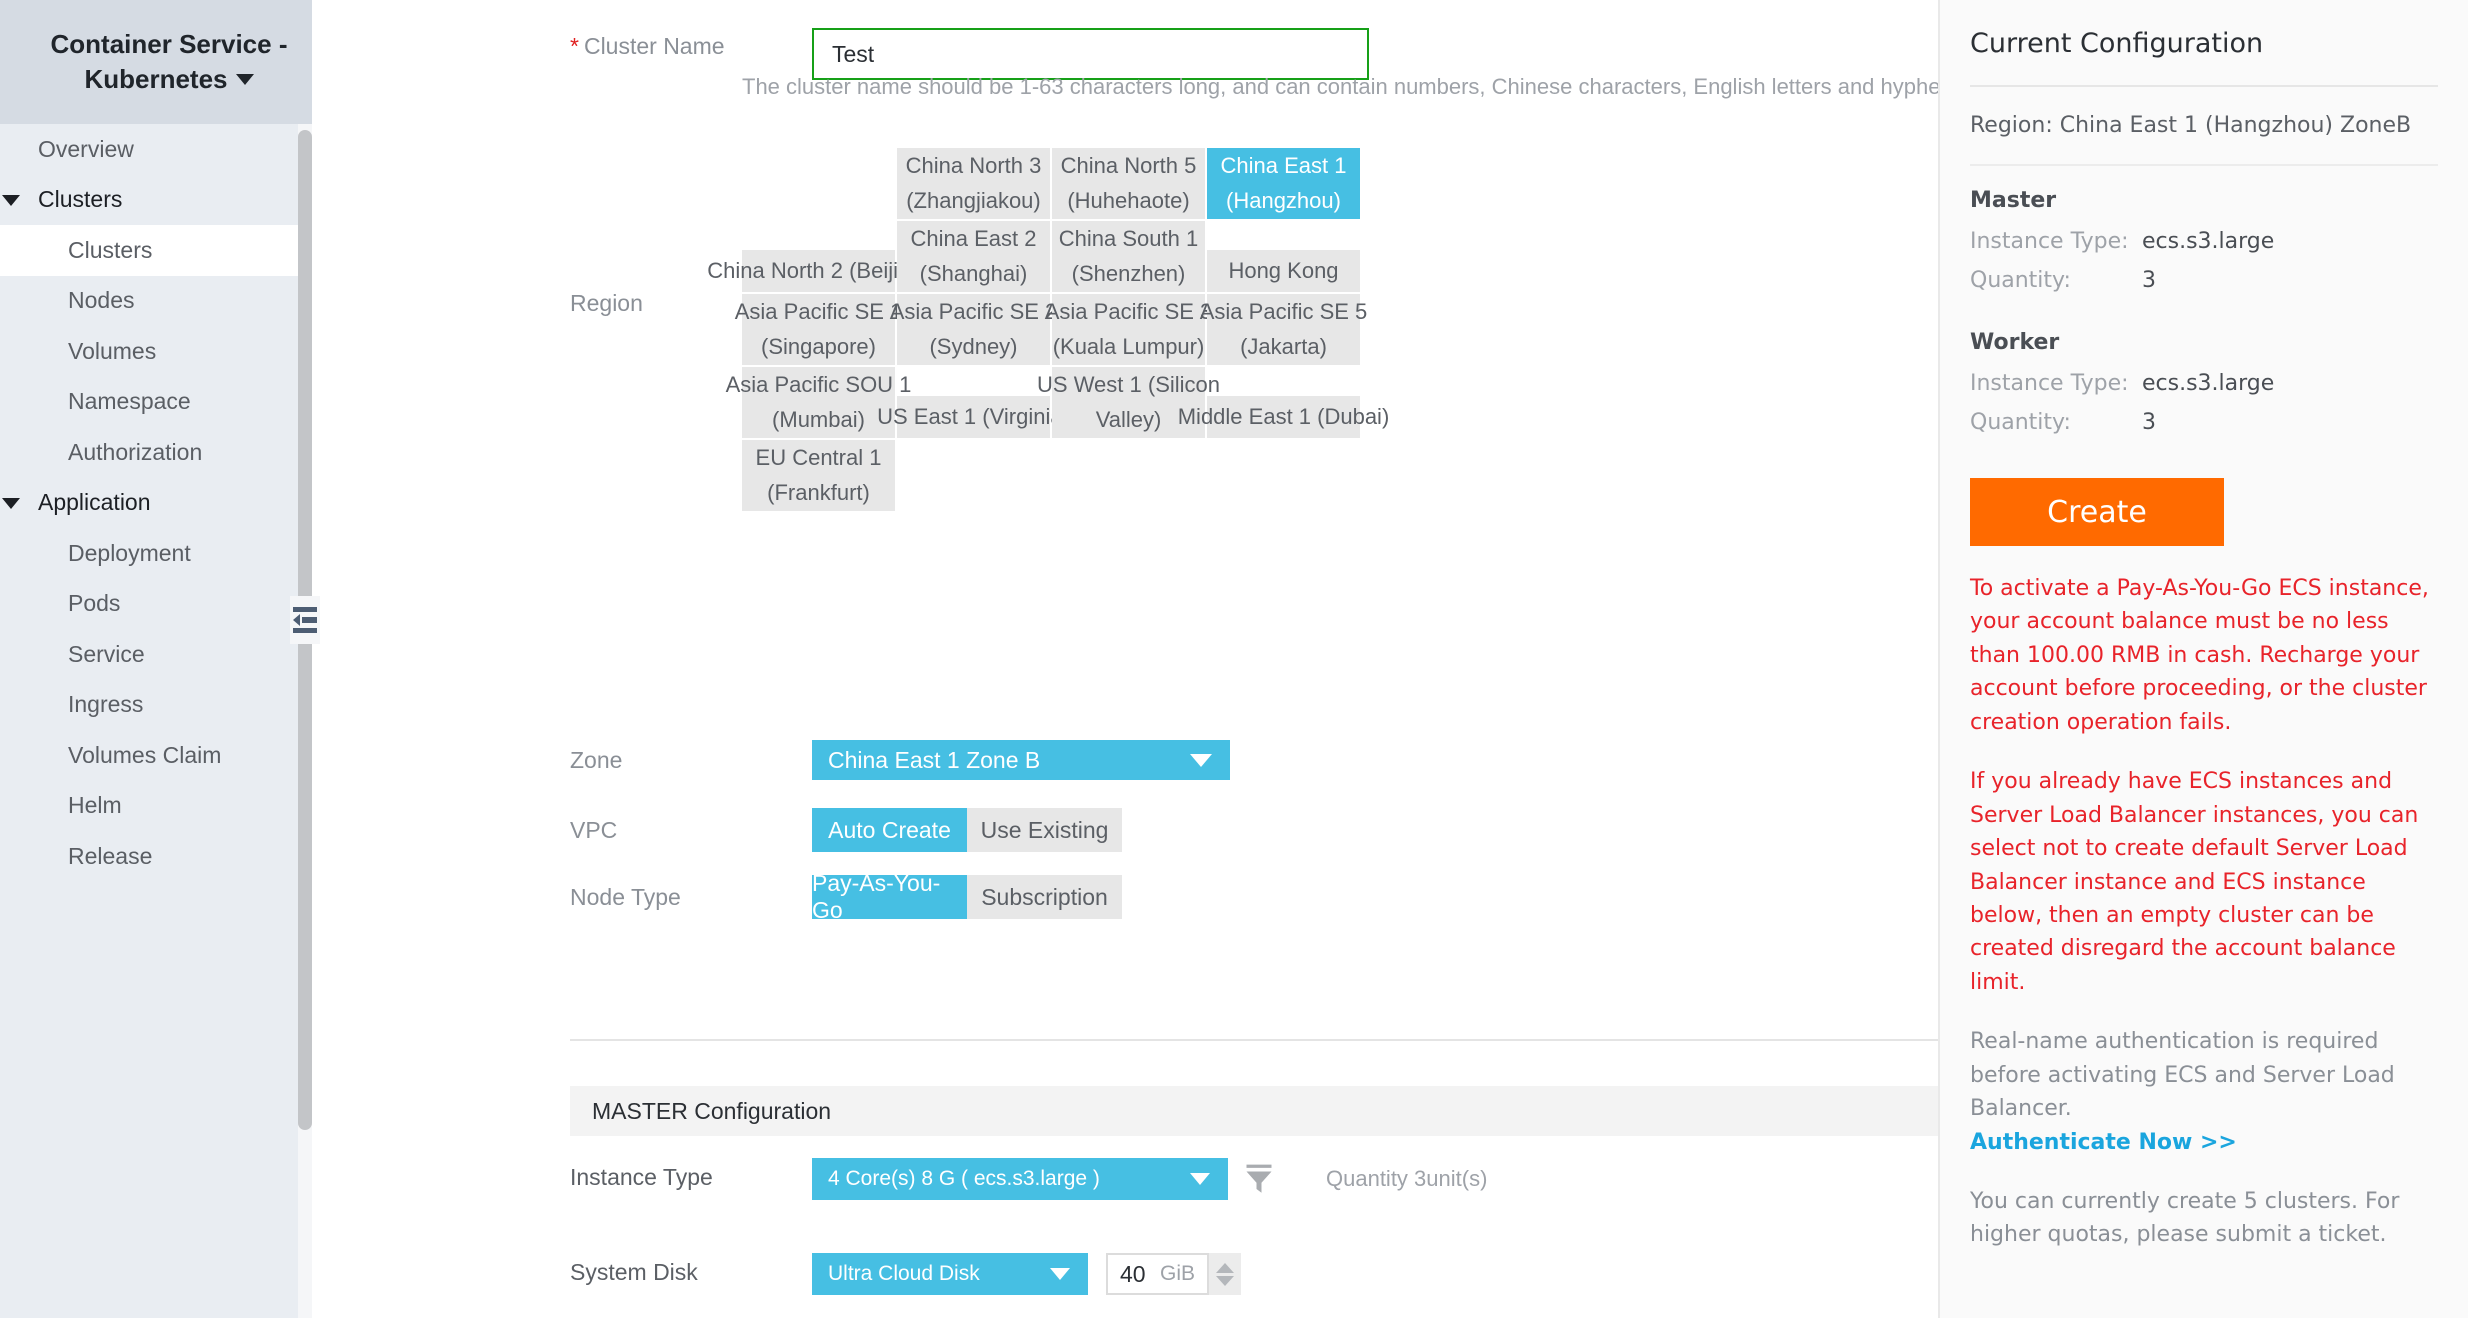 This screenshot has width=2468, height=1318. Describe the element at coordinates (169, 654) in the screenshot. I see `sidebar-item-service: Service` at that location.